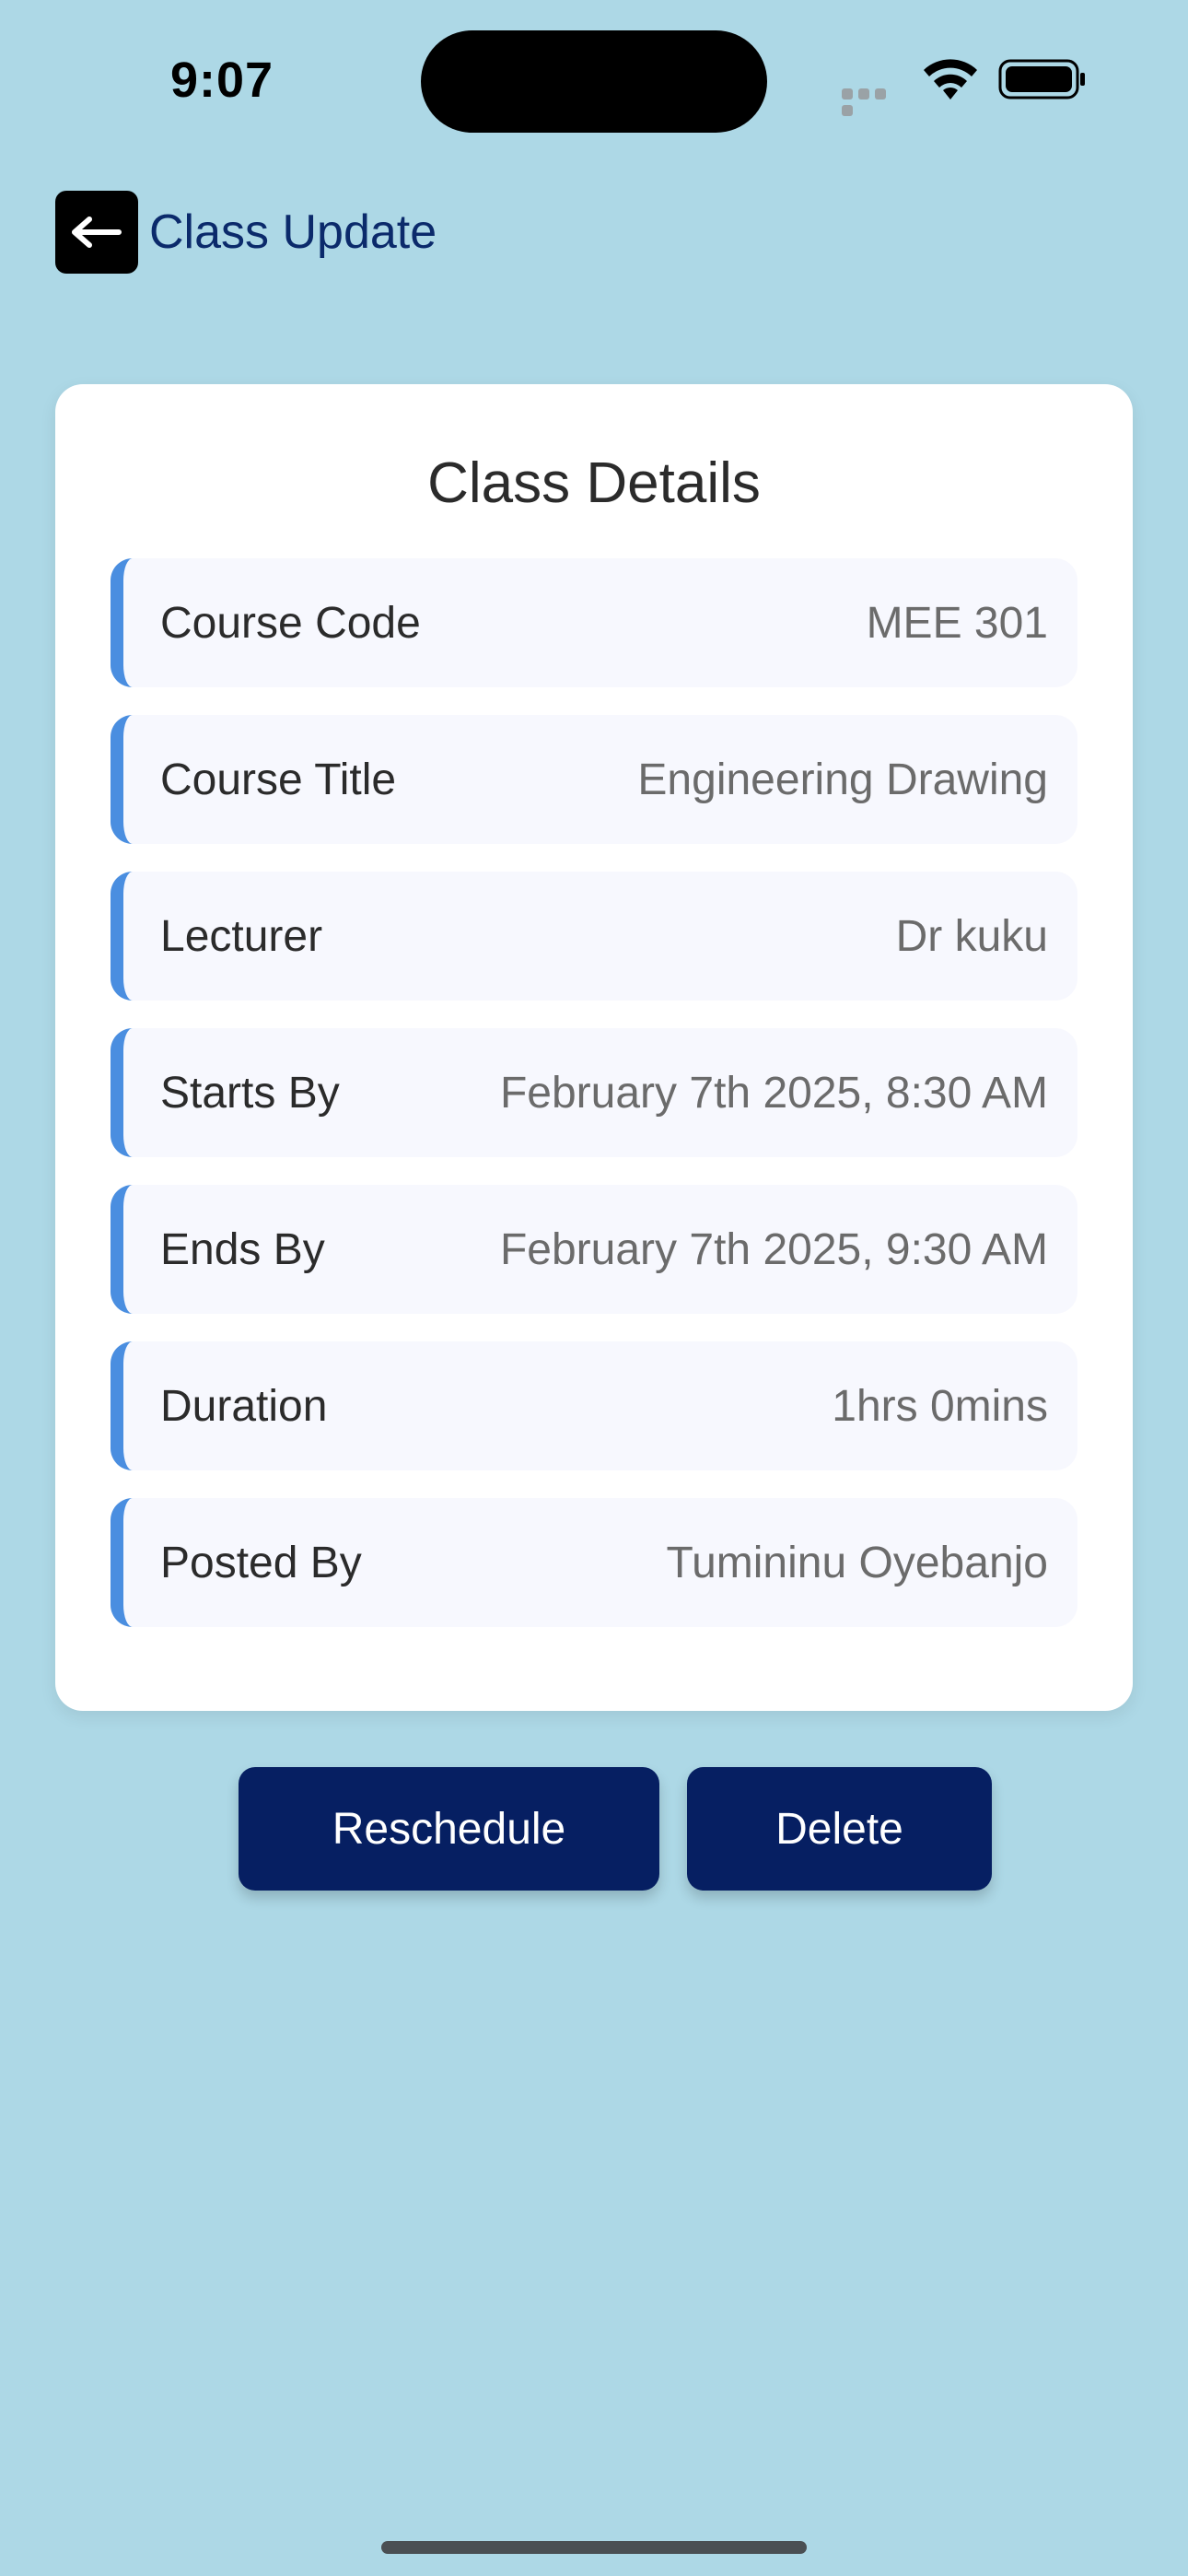 This screenshot has width=1188, height=2576. Describe the element at coordinates (971, 936) in the screenshot. I see `detail-value: Dr kuku` at that location.